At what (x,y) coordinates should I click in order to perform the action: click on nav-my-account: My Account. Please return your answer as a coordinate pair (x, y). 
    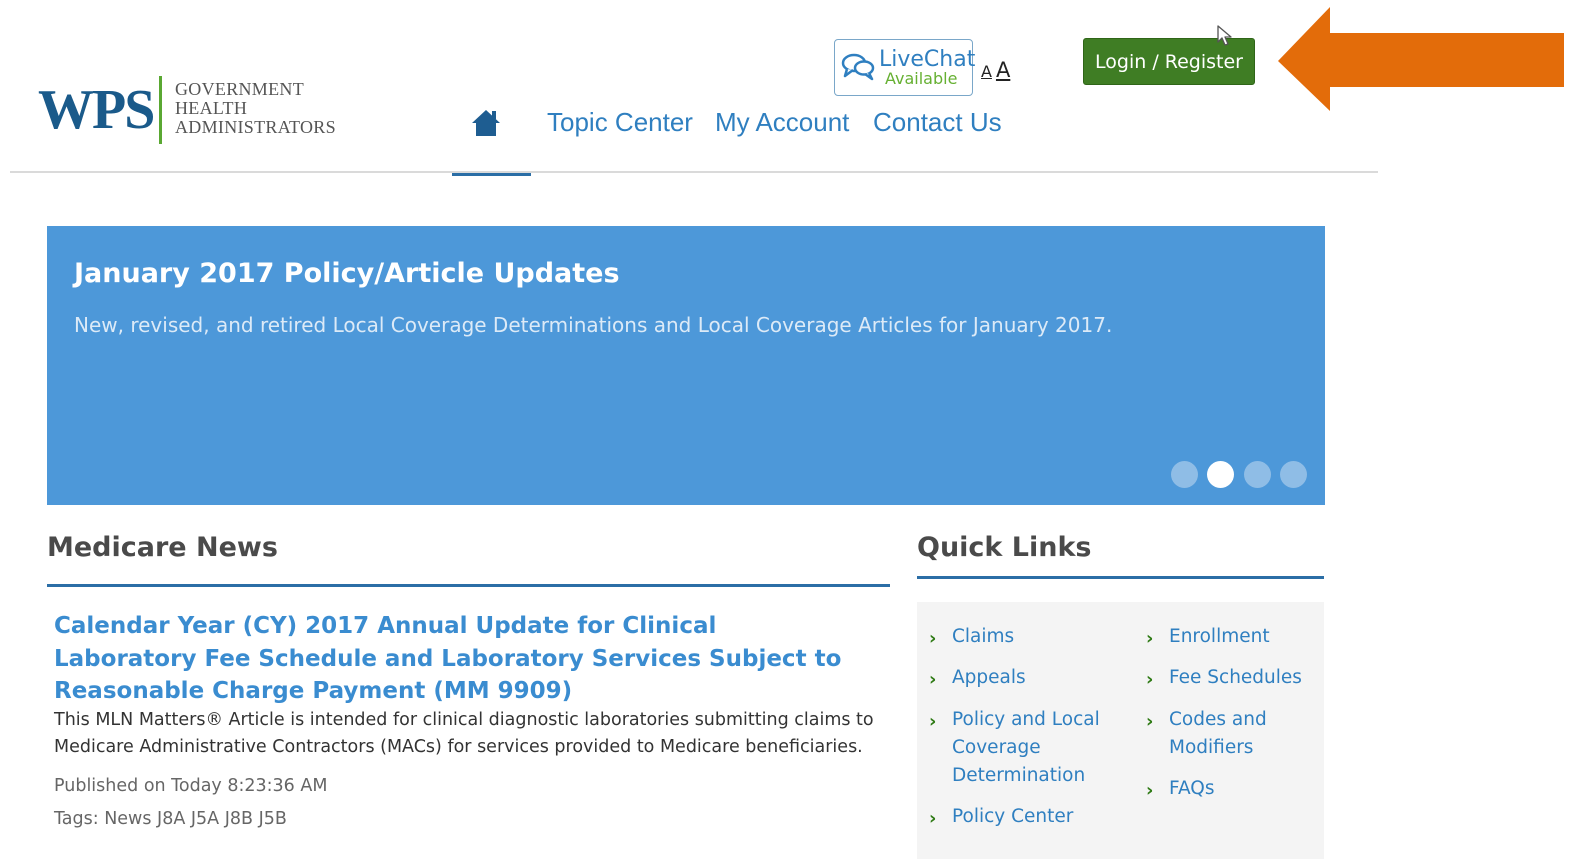
    Looking at the image, I should click on (782, 122).